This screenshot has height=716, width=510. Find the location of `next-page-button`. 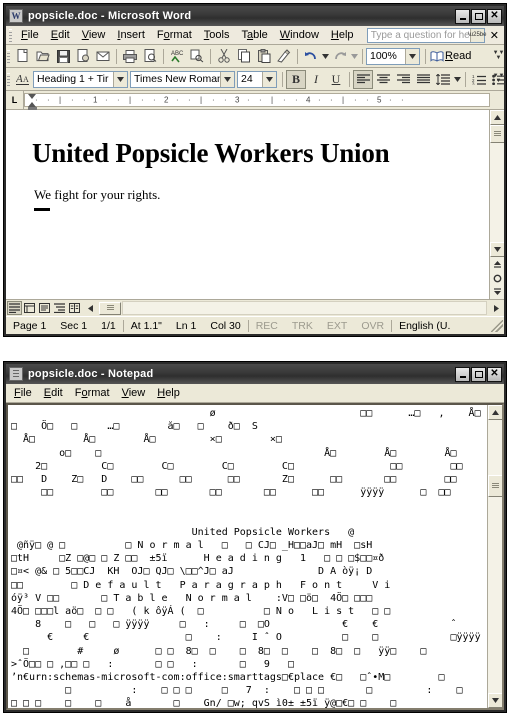

next-page-button is located at coordinates (497, 292).